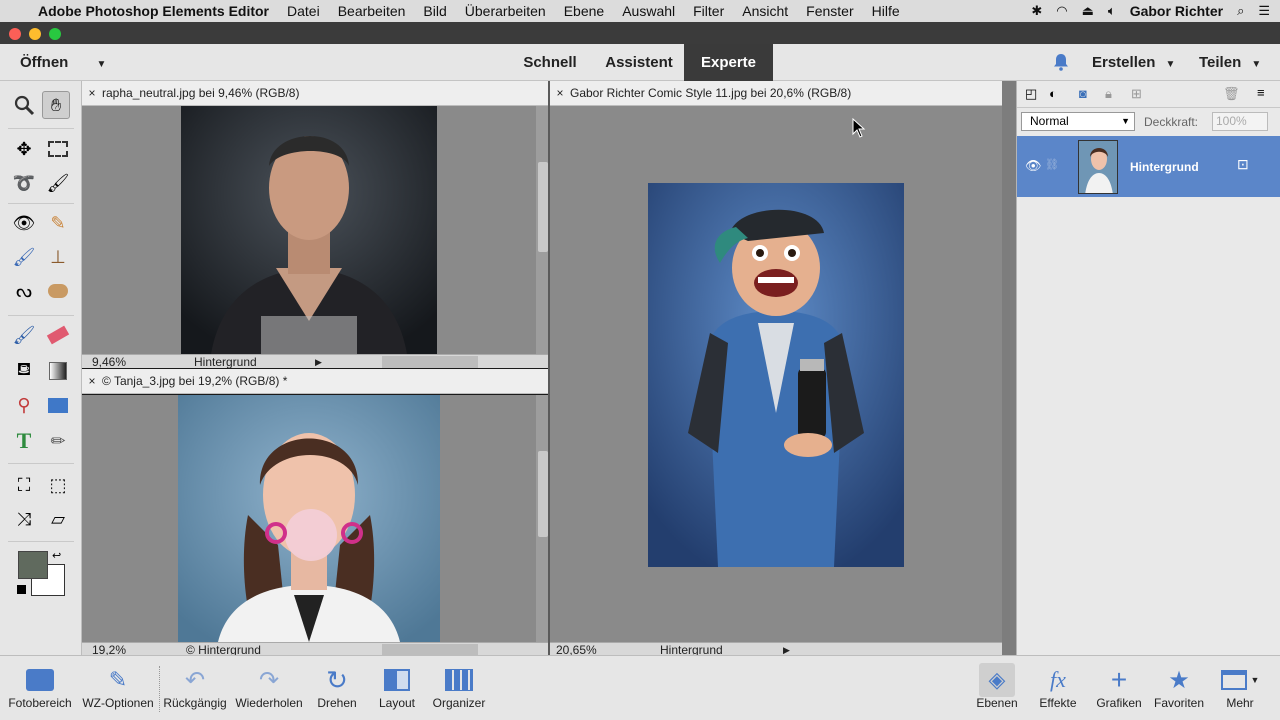 This screenshot has height=720, width=1280. What do you see at coordinates (1033, 166) in the screenshot?
I see `eye-icon: 👁︎` at bounding box center [1033, 166].